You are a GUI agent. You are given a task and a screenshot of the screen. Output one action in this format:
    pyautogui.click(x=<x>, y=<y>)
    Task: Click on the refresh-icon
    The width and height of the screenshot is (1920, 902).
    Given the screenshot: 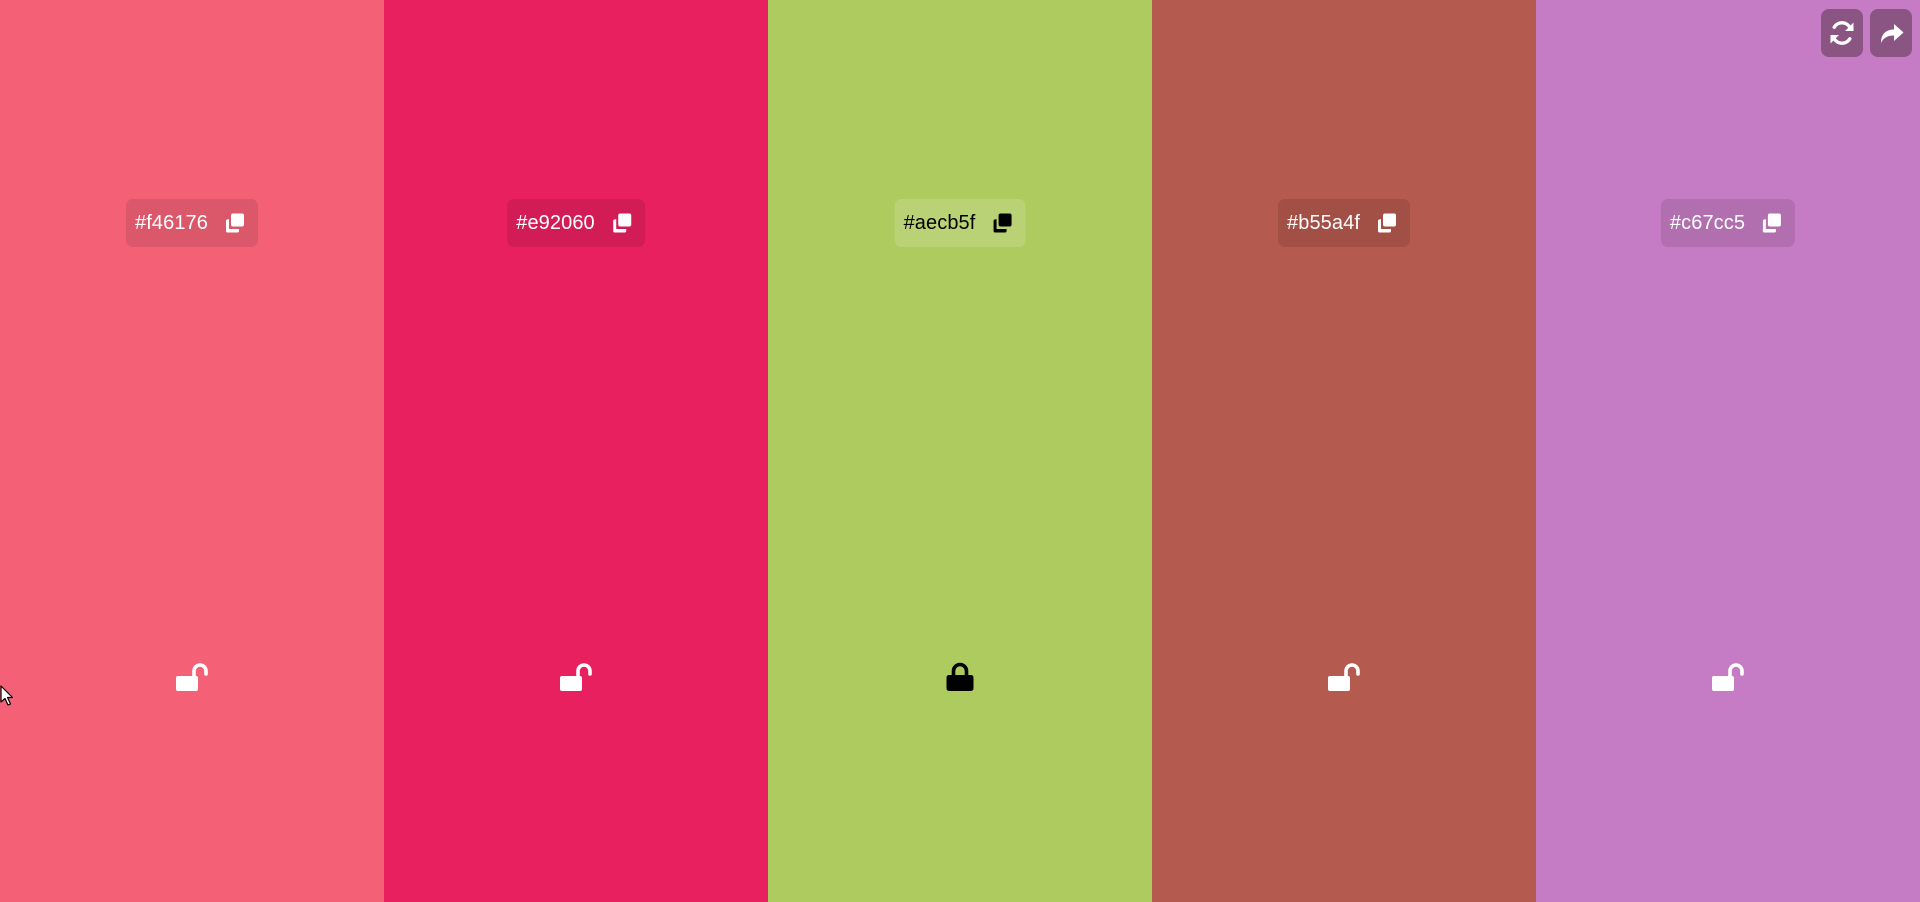 What is the action you would take?
    pyautogui.click(x=1842, y=33)
    